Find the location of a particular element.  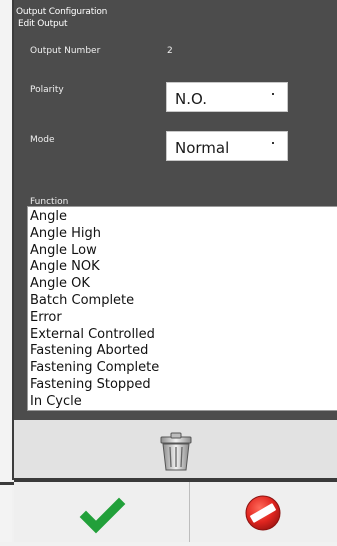

dialog-title: Output Configuration is located at coordinates (62, 12).